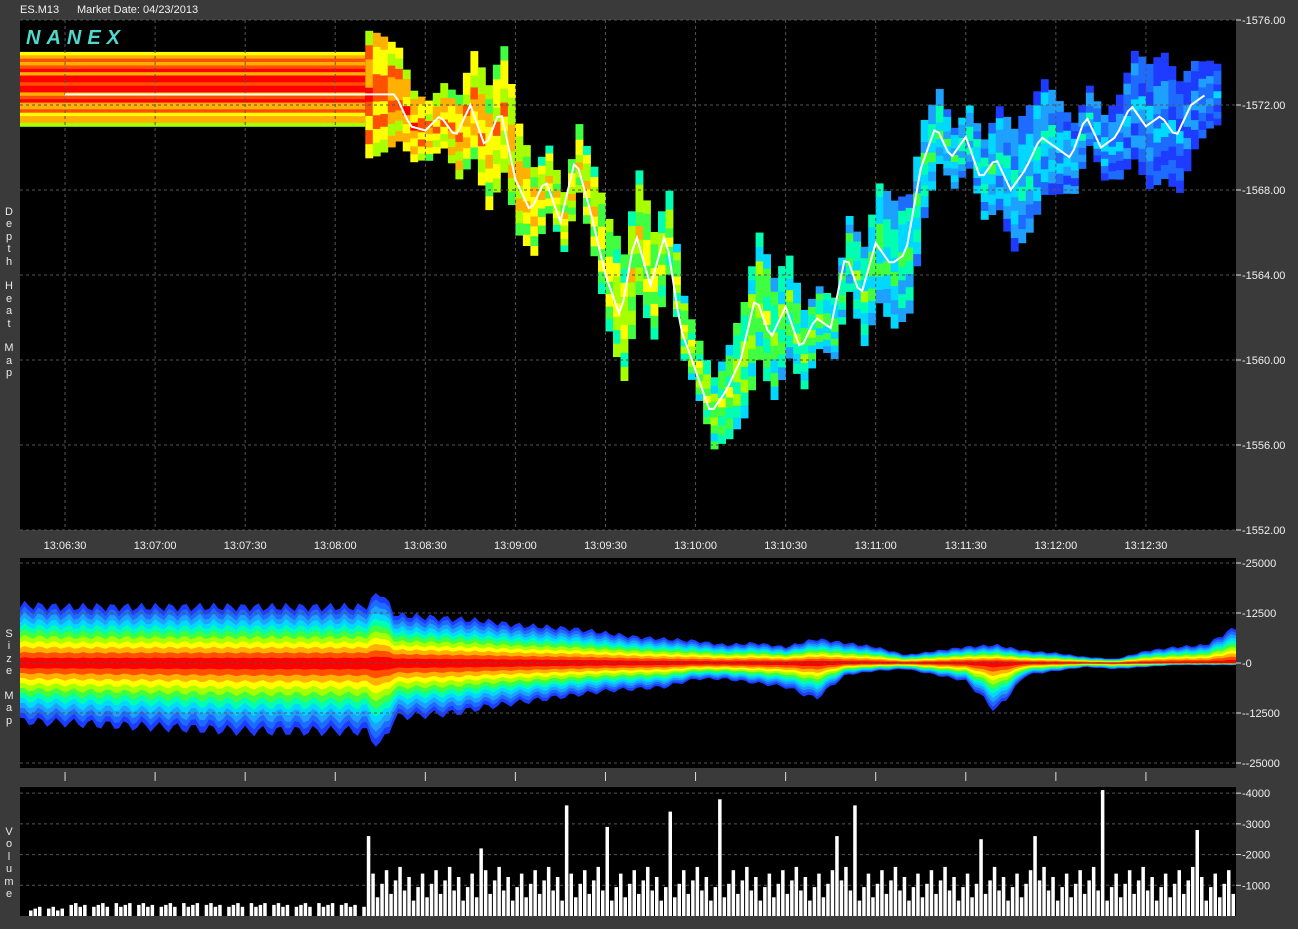 The height and width of the screenshot is (929, 1298). Describe the element at coordinates (1263, 106) in the screenshot. I see `depth-ytick-label: -1572.00` at that location.